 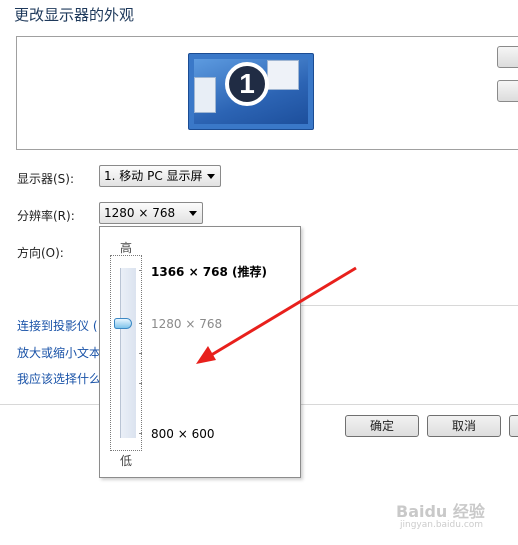 I want to click on watermark-url: jingyan.baidu.com, so click(x=442, y=525).